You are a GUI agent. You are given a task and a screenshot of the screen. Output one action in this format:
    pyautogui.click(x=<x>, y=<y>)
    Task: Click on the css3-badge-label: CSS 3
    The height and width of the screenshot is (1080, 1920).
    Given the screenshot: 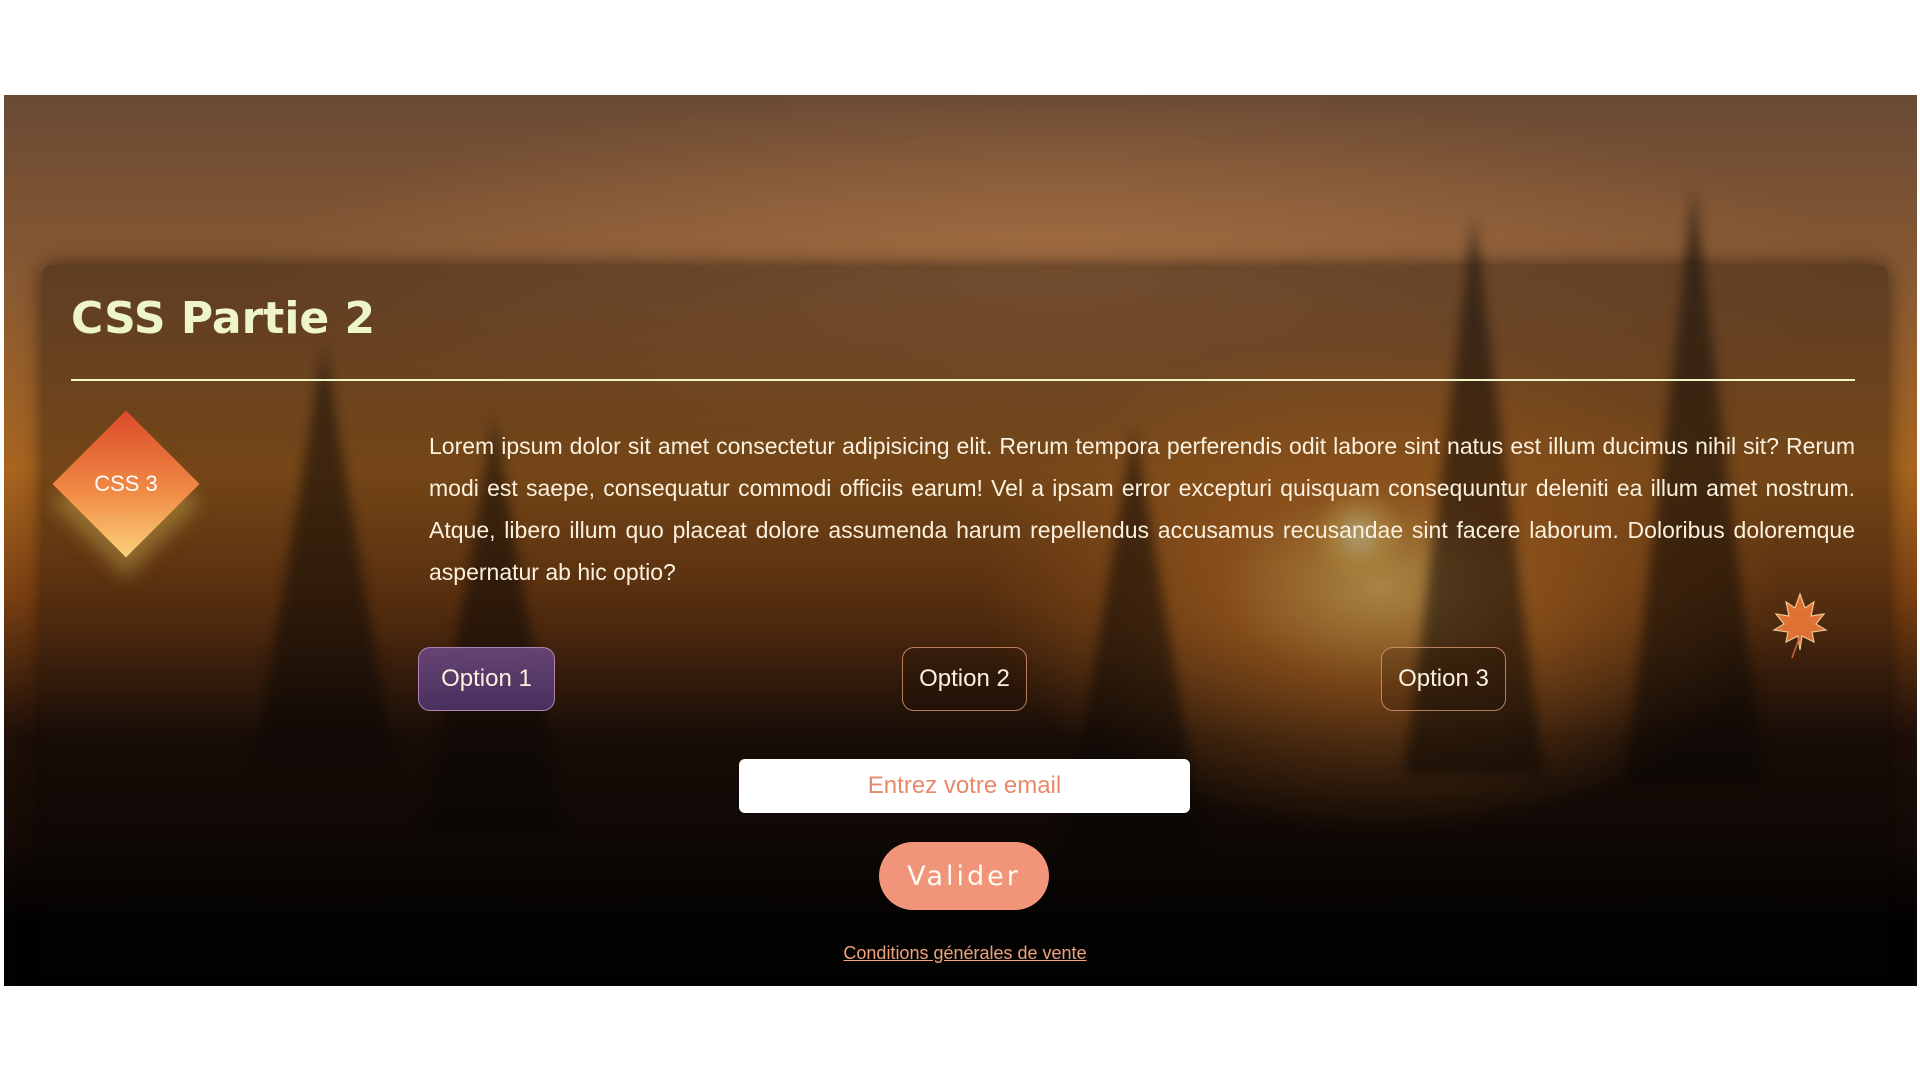 What is the action you would take?
    pyautogui.click(x=126, y=483)
    